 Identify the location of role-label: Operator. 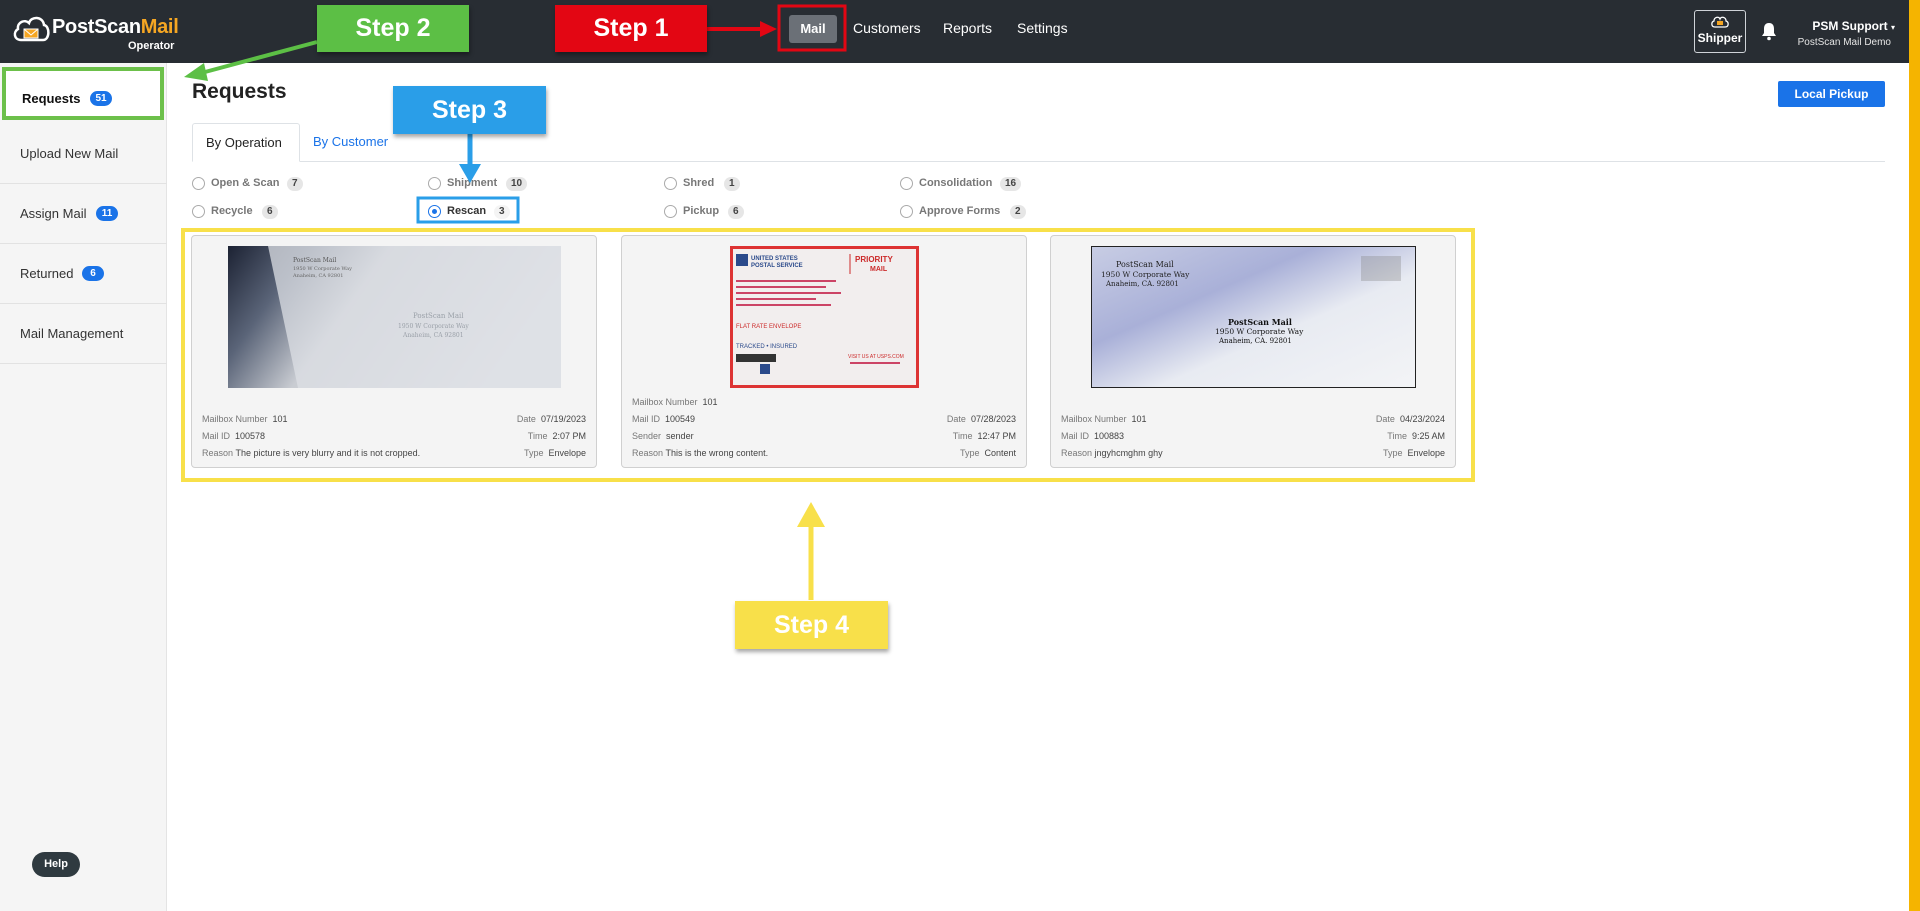
(151, 46).